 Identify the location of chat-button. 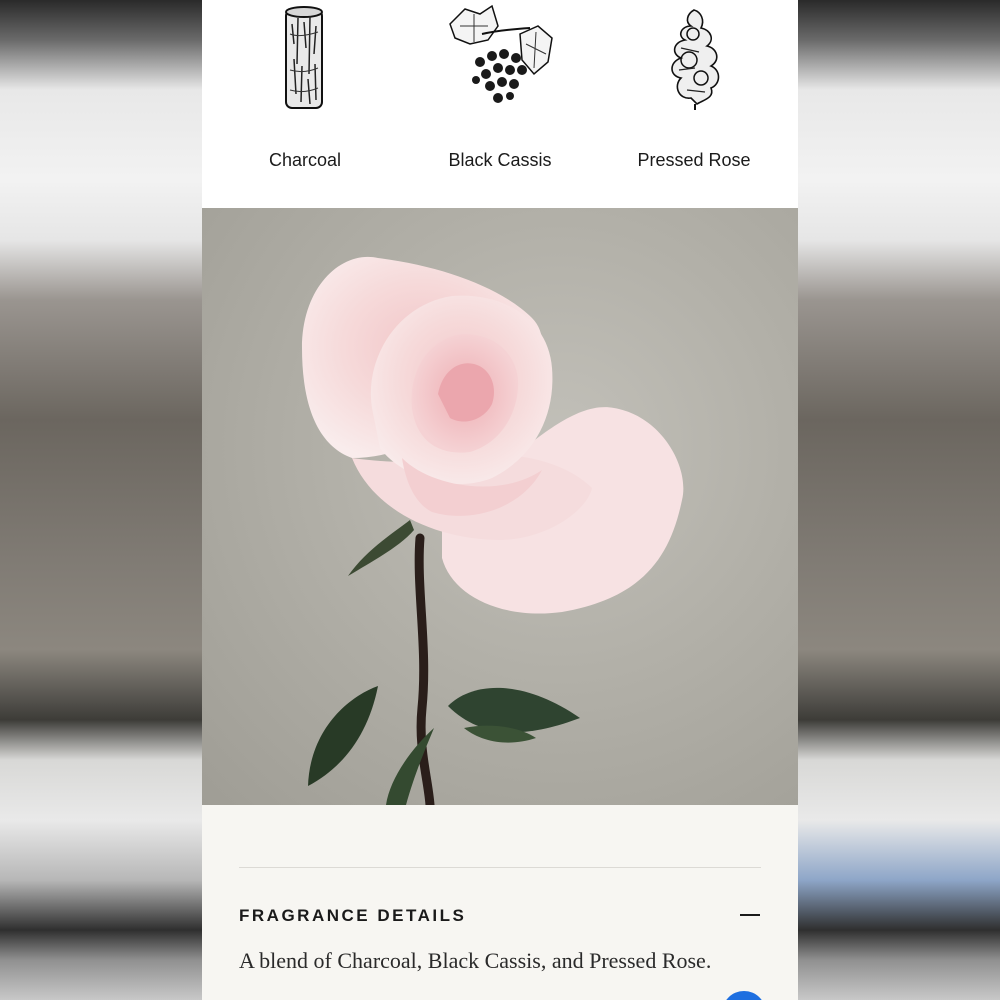
(744, 995).